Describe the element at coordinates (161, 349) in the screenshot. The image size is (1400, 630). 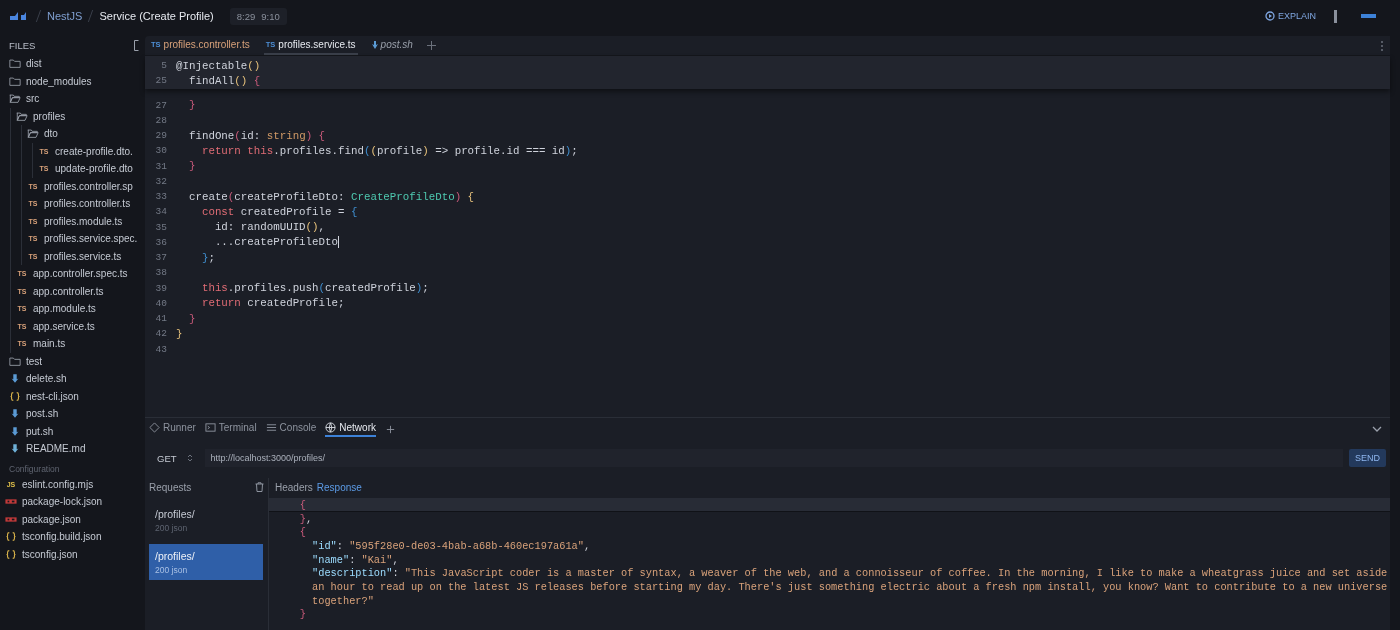
I see `line-number: 43` at that location.